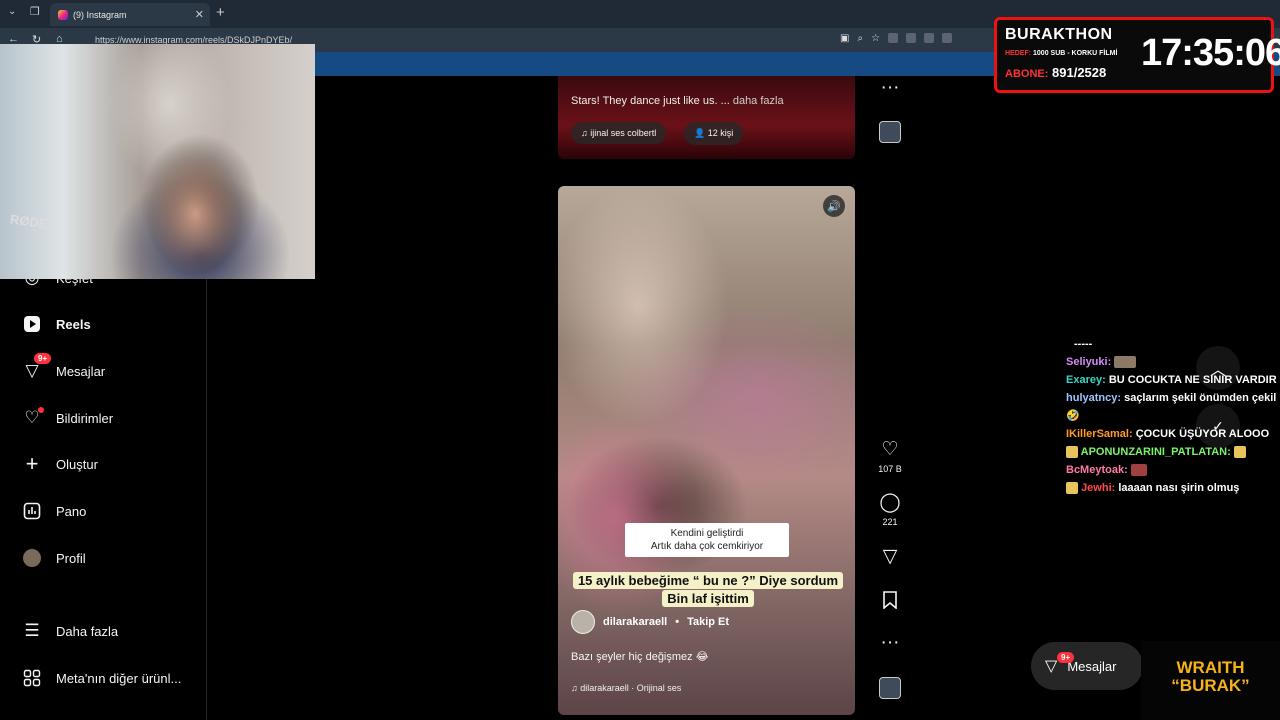  I want to click on chat-user: Seliyuki:, so click(1089, 362).